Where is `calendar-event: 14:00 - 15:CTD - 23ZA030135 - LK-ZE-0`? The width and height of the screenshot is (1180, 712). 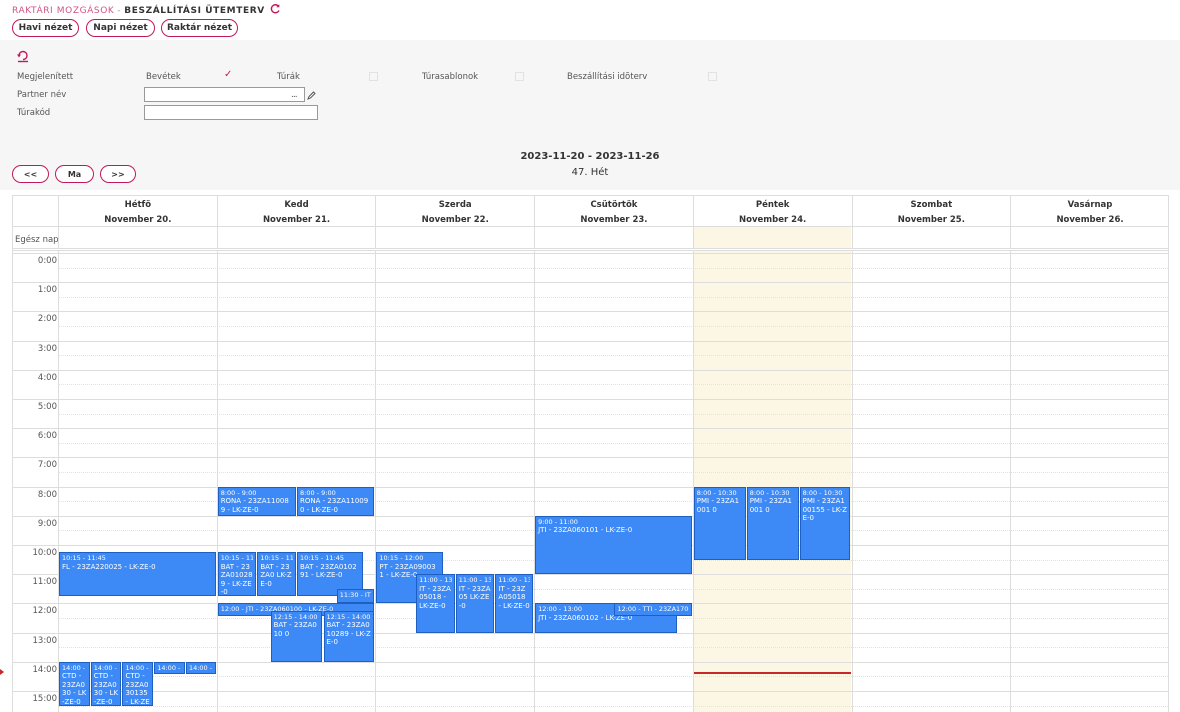
calendar-event: 14:00 - 15:CTD - 23ZA030135 - LK-ZE-0 is located at coordinates (138, 683).